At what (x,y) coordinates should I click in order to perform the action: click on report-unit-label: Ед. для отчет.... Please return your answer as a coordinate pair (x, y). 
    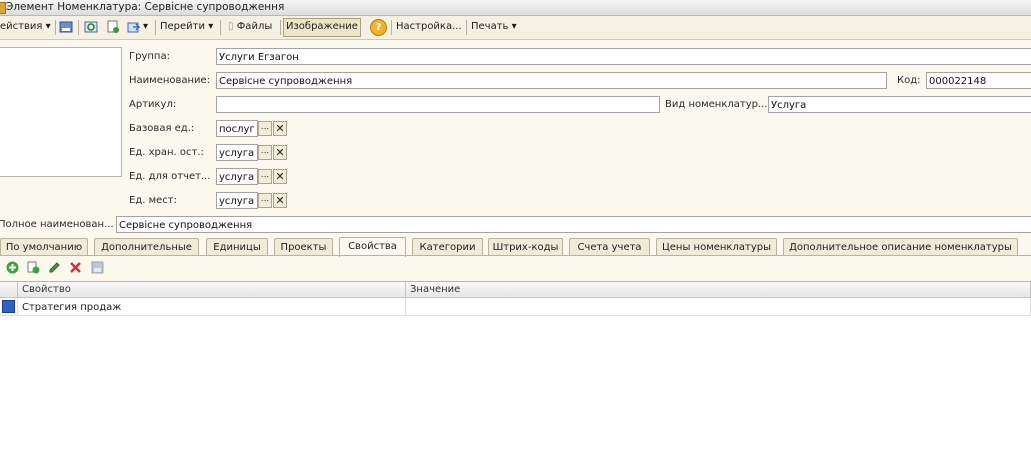
    Looking at the image, I should click on (170, 176).